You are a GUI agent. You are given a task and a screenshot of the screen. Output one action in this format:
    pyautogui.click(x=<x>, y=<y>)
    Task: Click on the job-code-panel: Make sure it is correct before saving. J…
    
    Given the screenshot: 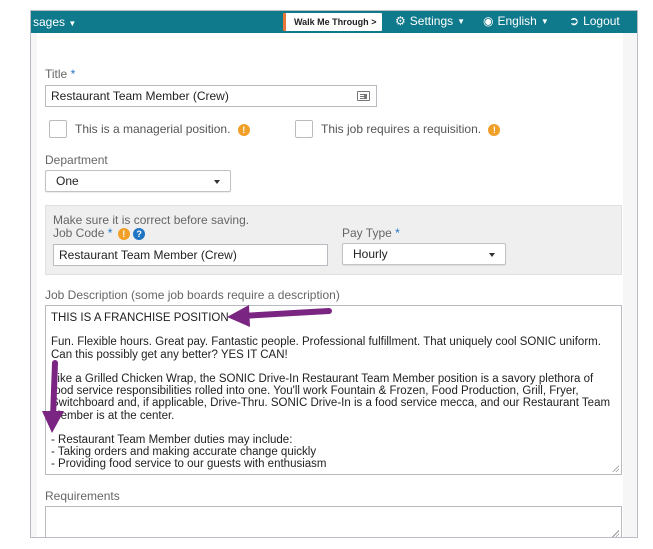 What is the action you would take?
    pyautogui.click(x=333, y=240)
    